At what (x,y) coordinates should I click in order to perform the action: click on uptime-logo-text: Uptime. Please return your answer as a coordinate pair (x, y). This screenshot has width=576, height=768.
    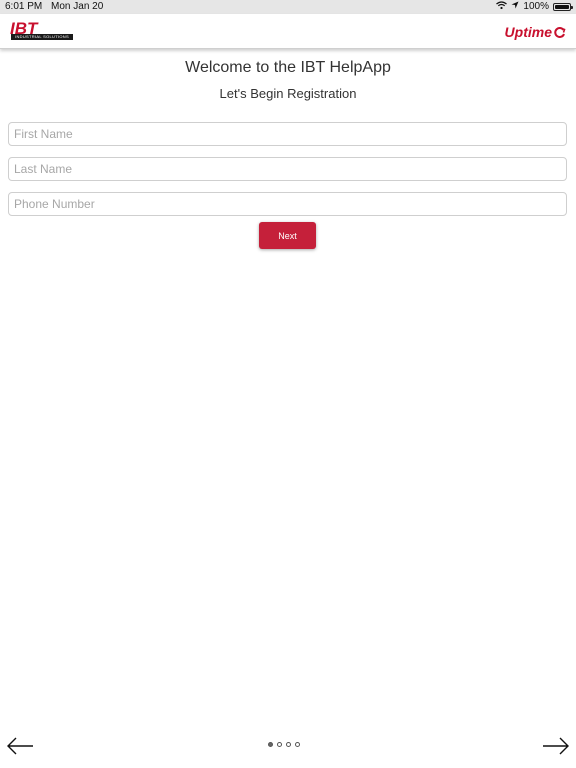
    Looking at the image, I should click on (528, 32).